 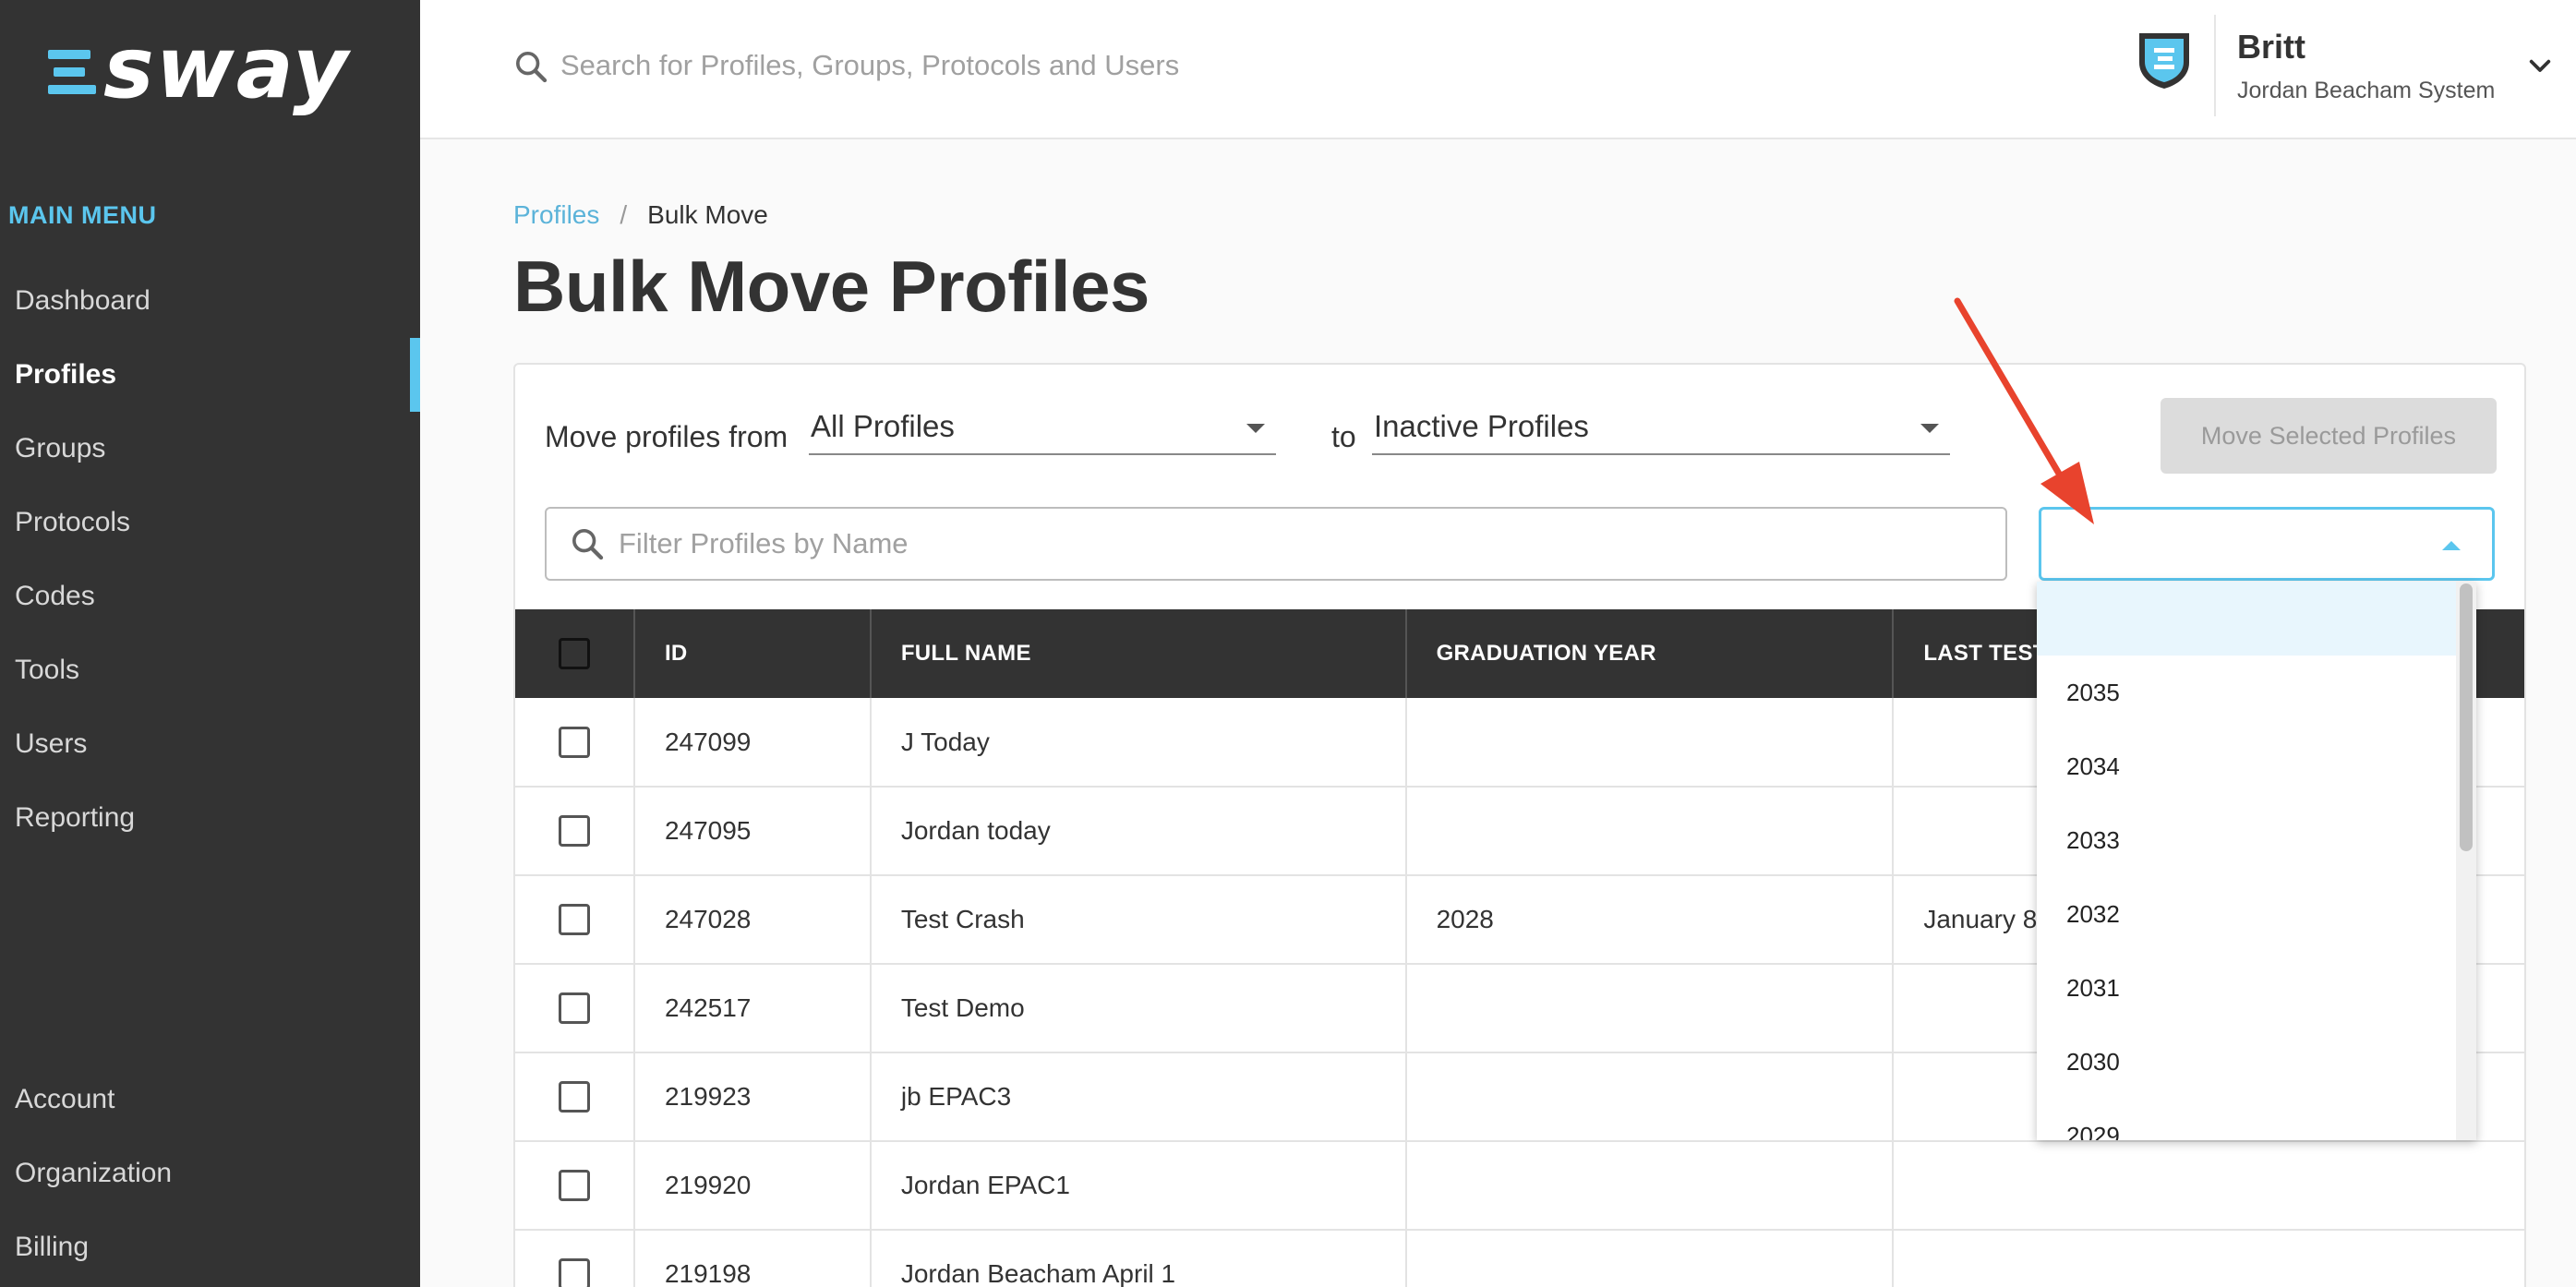 What do you see at coordinates (1138, 653) in the screenshot?
I see `column-header-full-name: FULL NAME` at bounding box center [1138, 653].